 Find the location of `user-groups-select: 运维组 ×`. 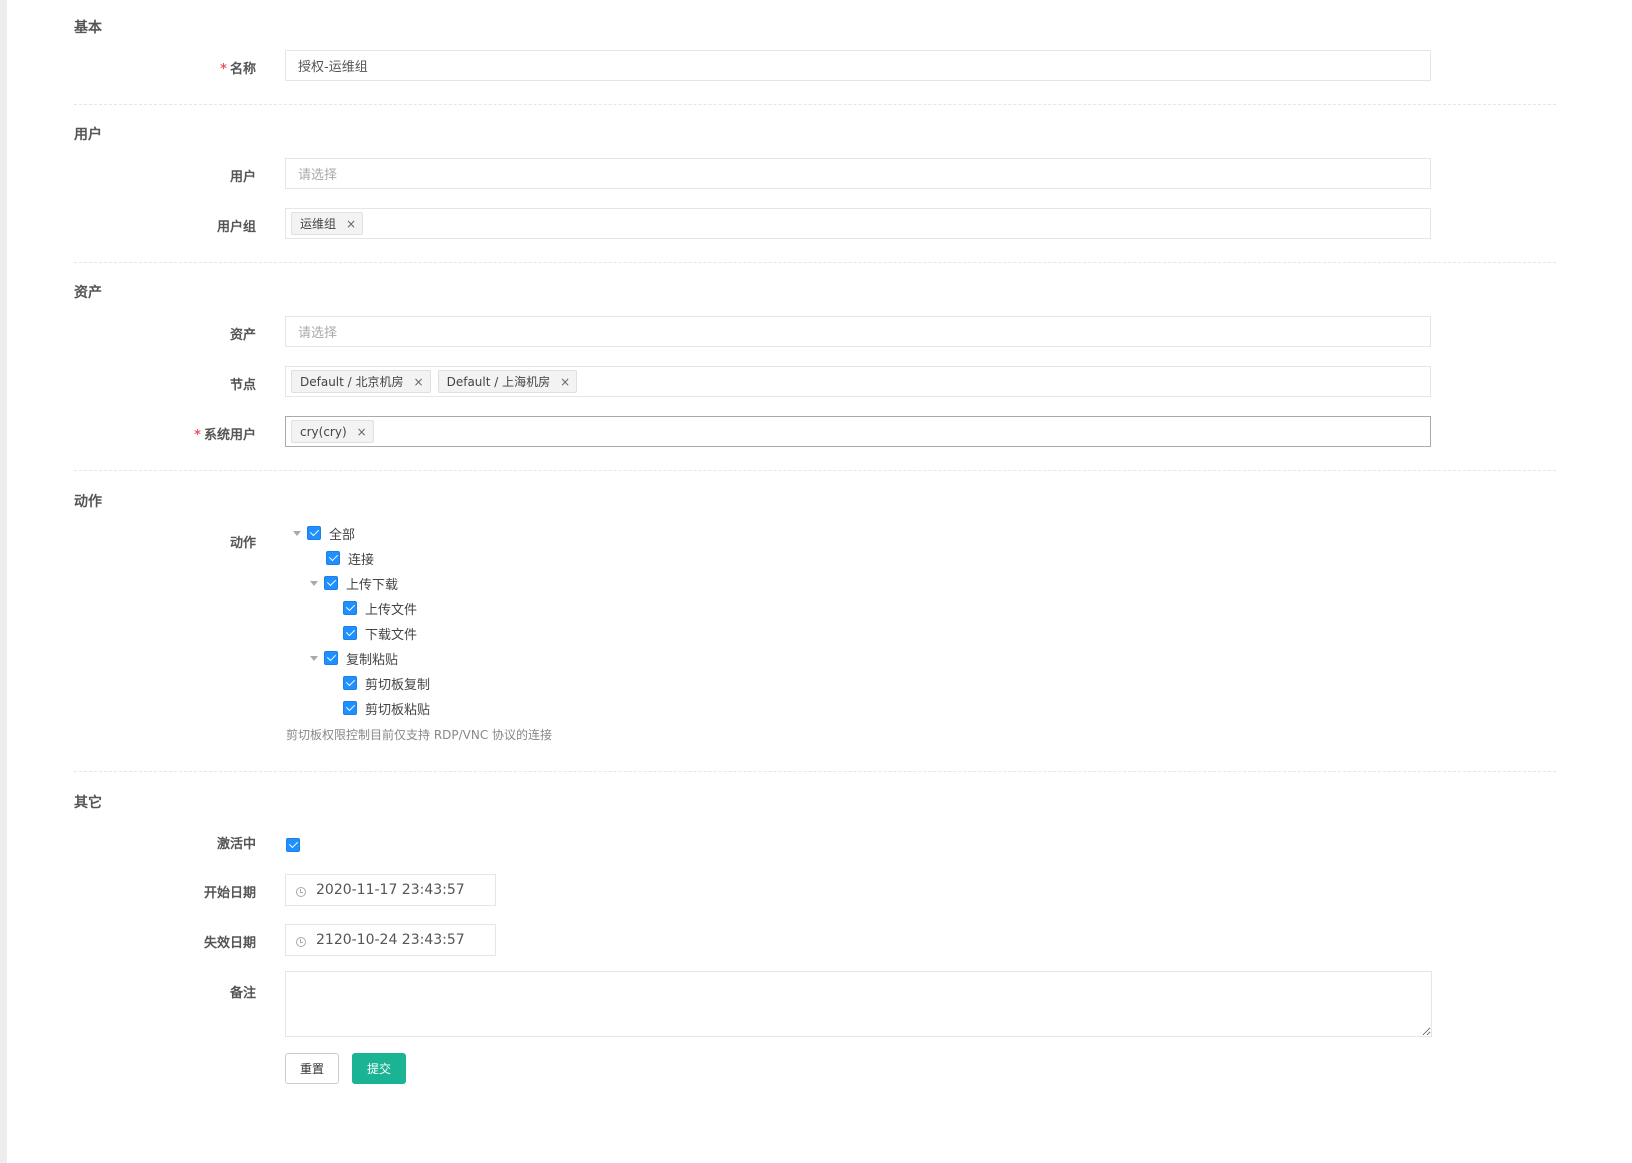

user-groups-select: 运维组 × is located at coordinates (858, 223).